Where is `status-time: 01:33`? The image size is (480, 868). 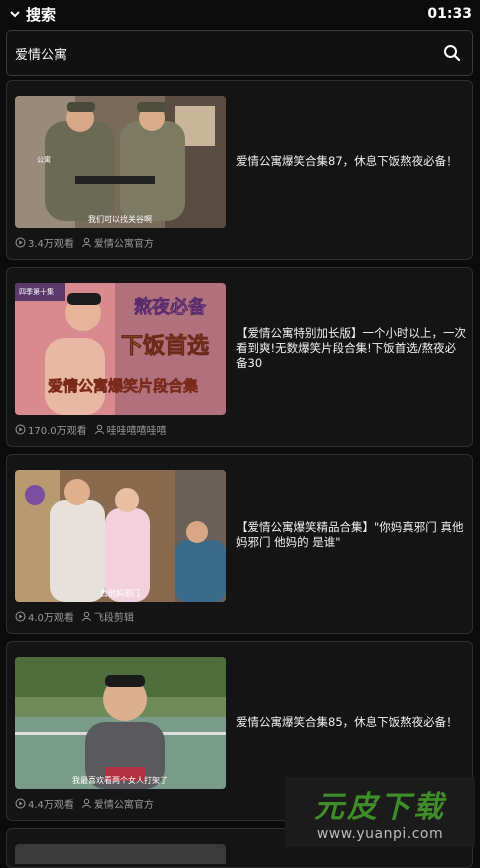
status-time: 01:33 is located at coordinates (449, 14).